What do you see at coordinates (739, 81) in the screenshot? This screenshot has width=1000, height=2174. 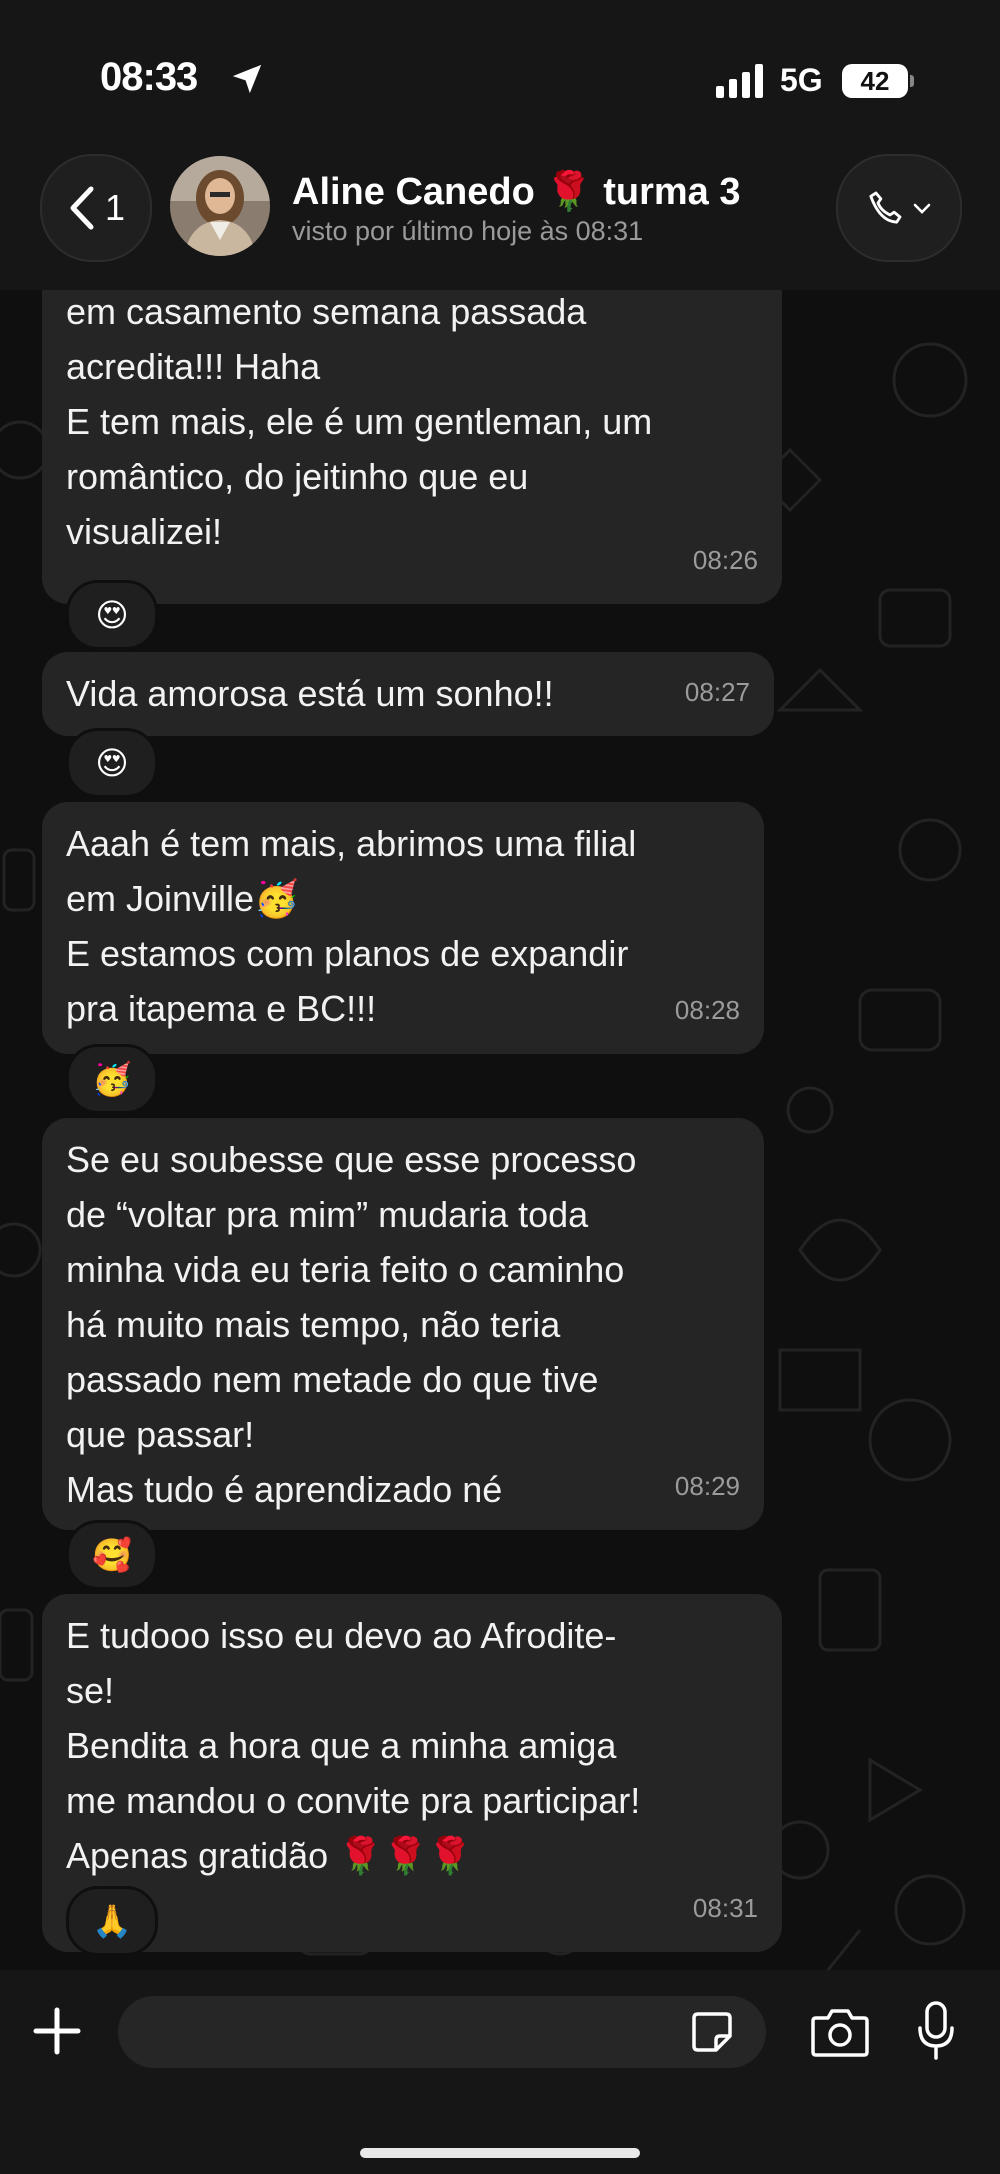 I see `signal-icon` at bounding box center [739, 81].